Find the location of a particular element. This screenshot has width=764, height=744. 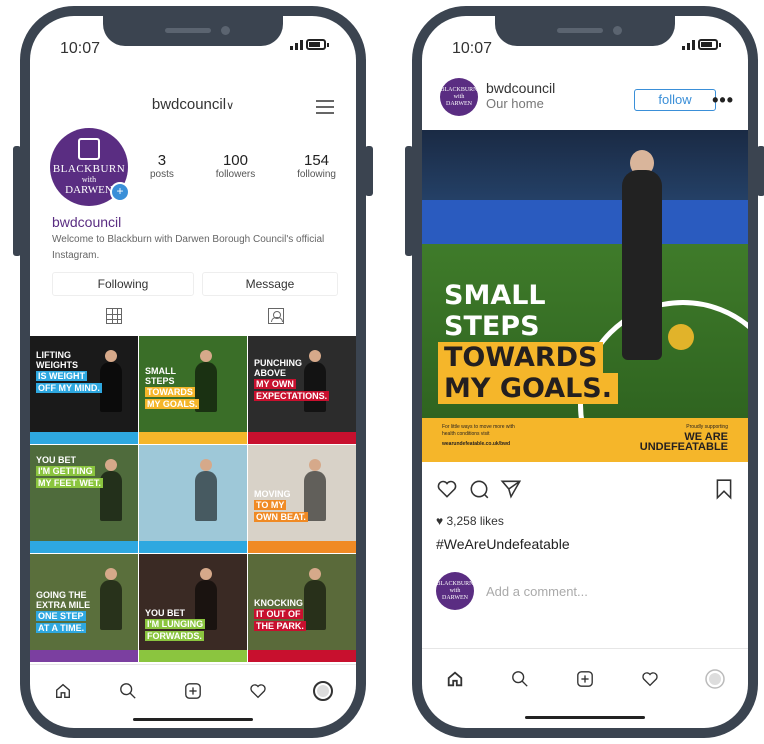

stat-following: 154 following is located at coordinates (316, 166).